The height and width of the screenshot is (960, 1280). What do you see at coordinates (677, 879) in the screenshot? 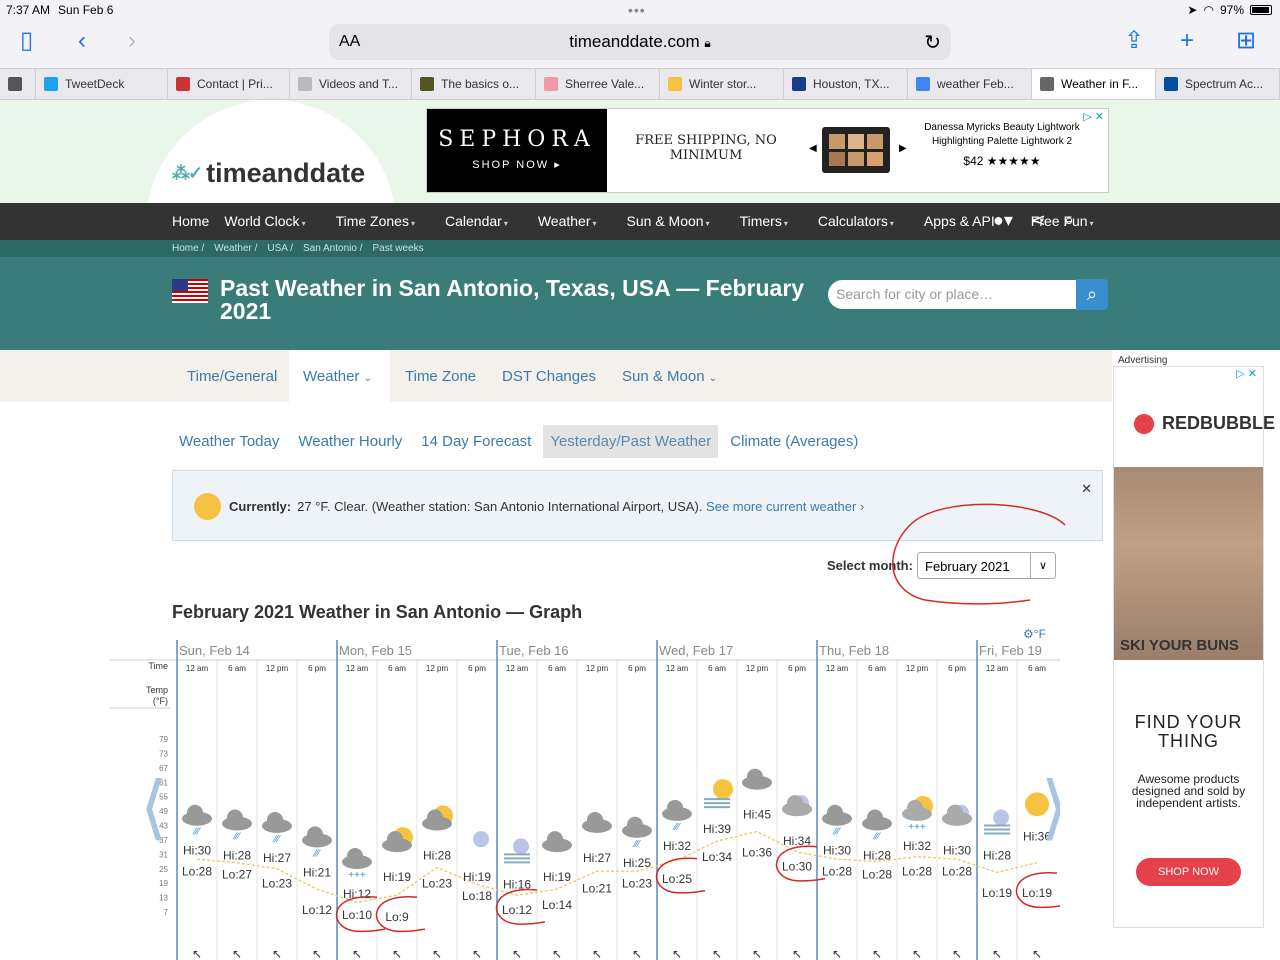
I see `lo-temp-label: Lo:25` at bounding box center [677, 879].